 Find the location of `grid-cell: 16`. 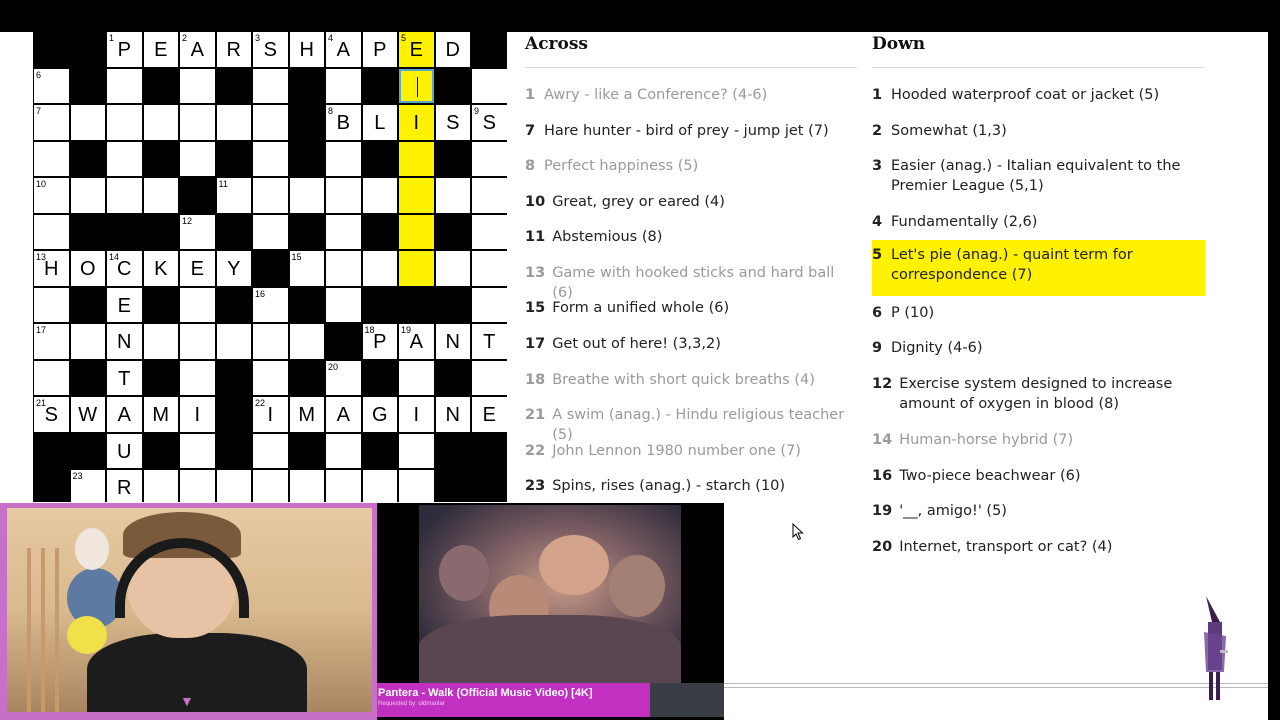

grid-cell: 16 is located at coordinates (270, 304).